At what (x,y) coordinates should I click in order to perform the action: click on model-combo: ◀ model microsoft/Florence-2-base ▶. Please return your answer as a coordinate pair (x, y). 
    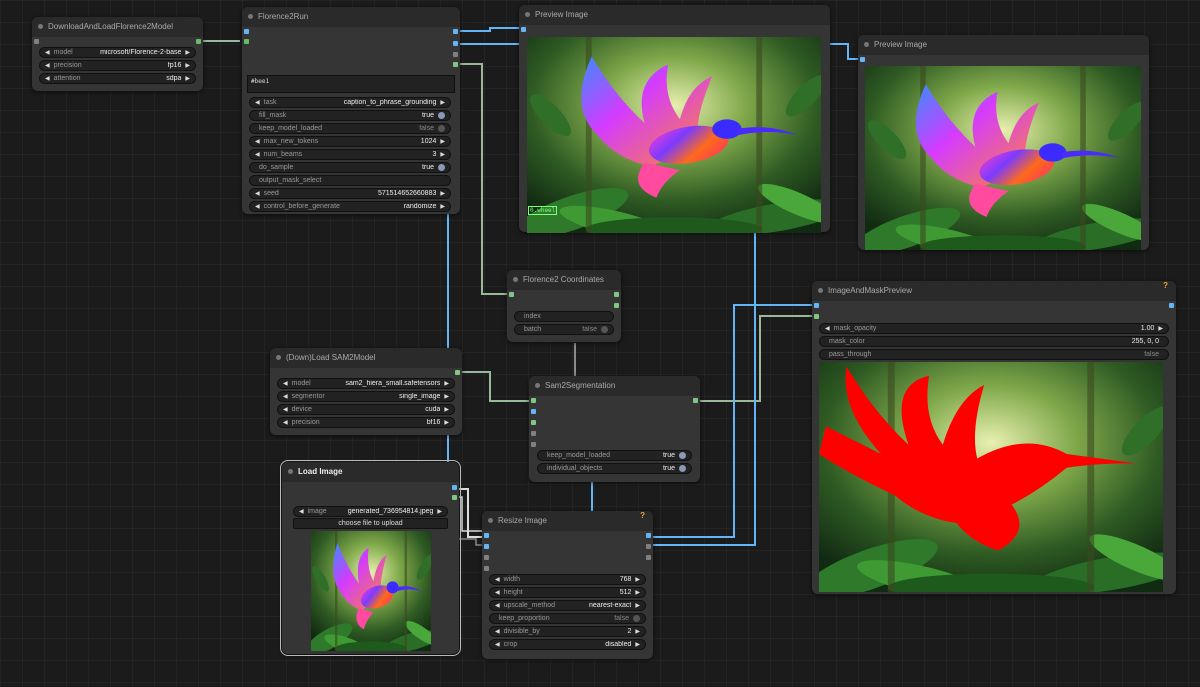
    Looking at the image, I should click on (117, 52).